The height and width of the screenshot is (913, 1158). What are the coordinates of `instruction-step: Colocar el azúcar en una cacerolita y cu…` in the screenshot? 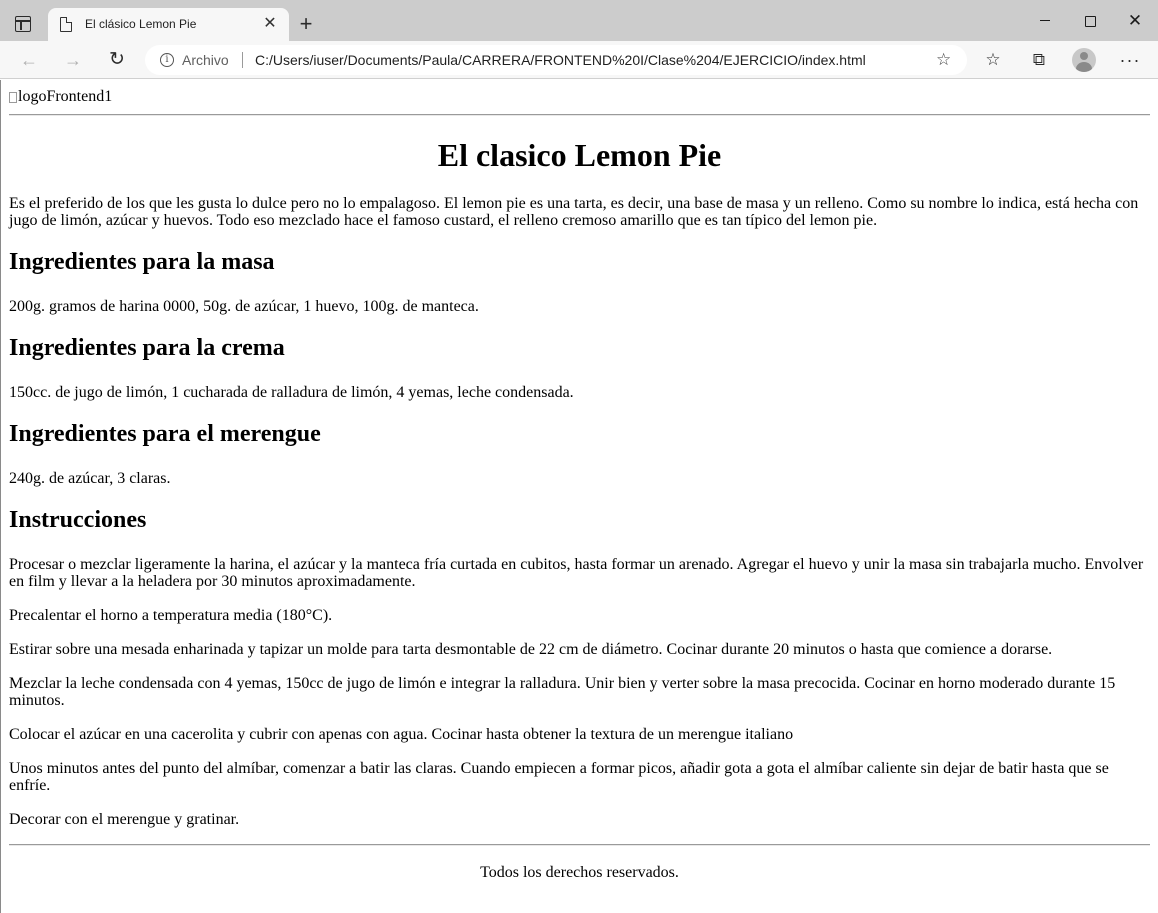 It's located at (401, 734).